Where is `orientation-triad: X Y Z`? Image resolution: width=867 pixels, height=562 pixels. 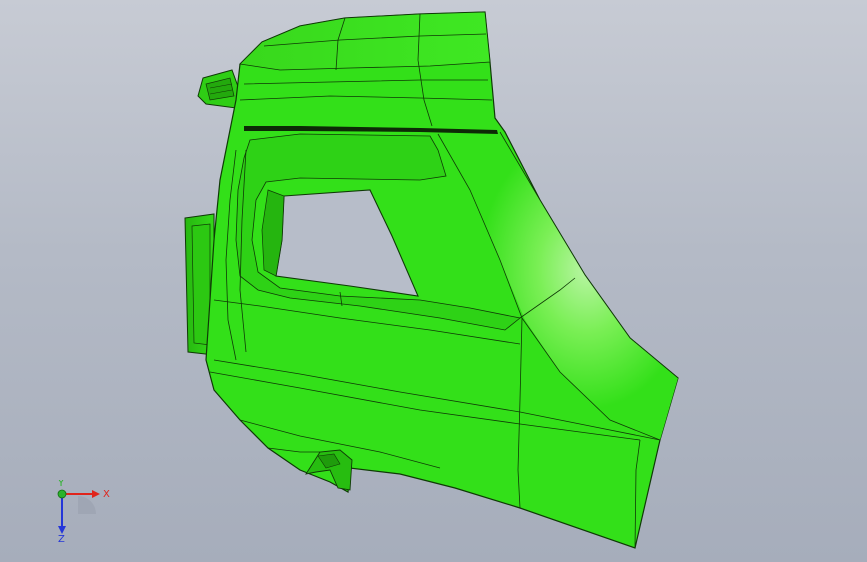 orientation-triad: X Y Z is located at coordinates (79, 511).